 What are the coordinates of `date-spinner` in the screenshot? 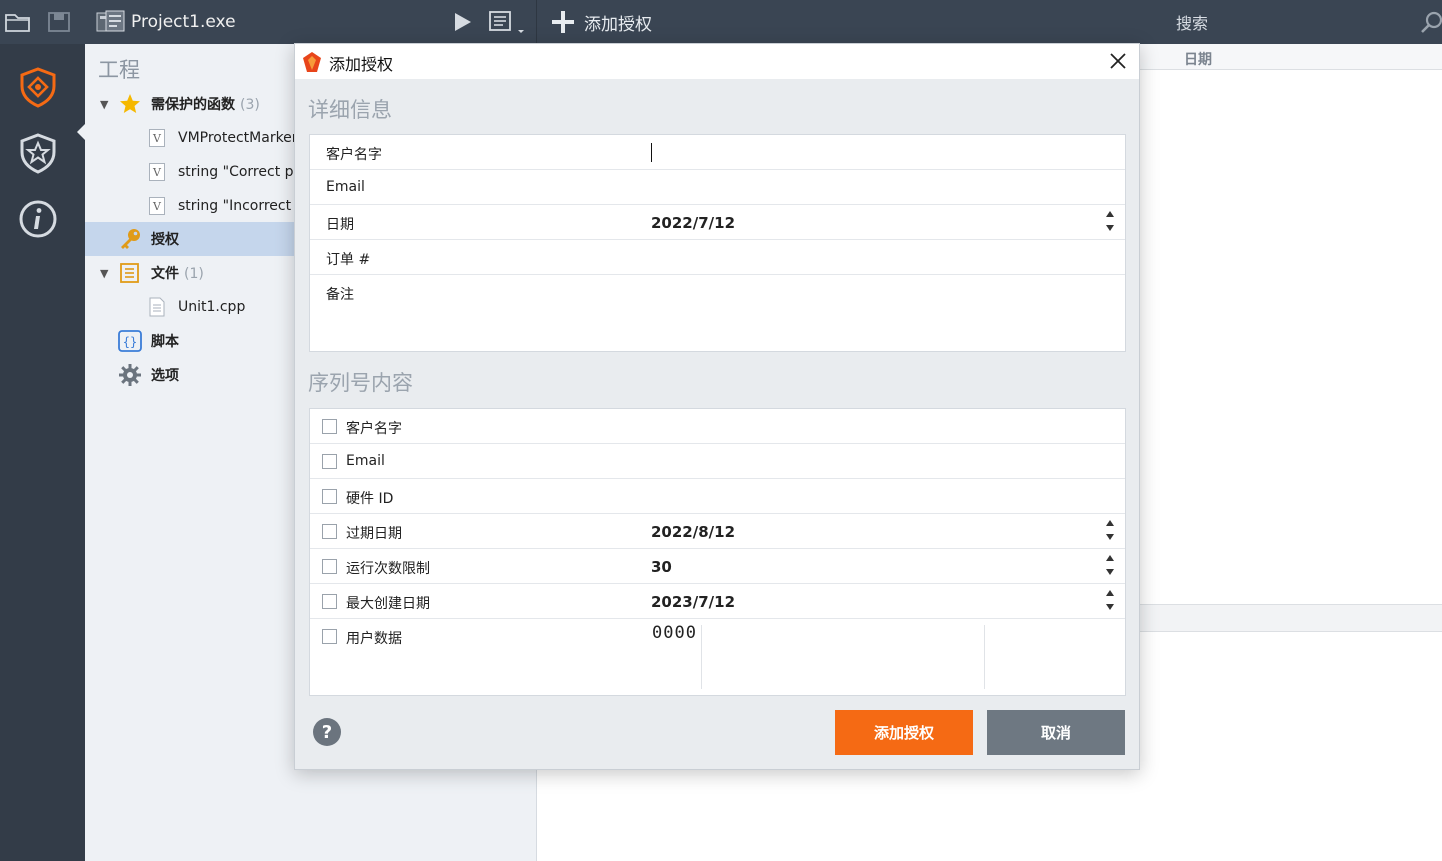 It's located at (1110, 222).